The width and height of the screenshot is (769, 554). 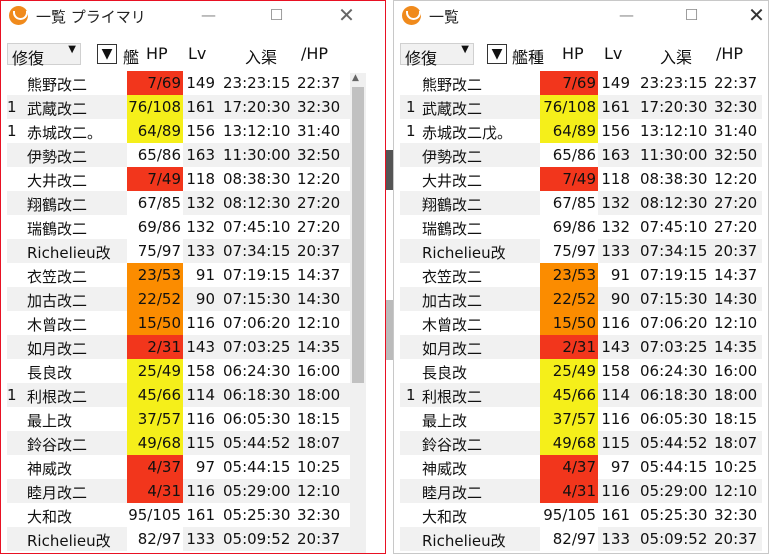 I want to click on column-header-ship: 艦種, so click(x=528, y=56).